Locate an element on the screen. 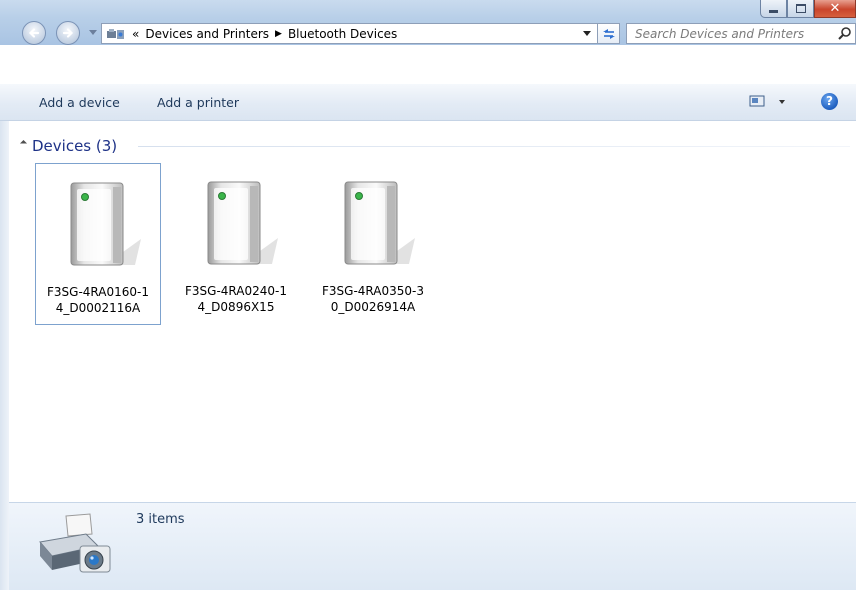  device-name-line2: 4_D0896X15 is located at coordinates (236, 307).